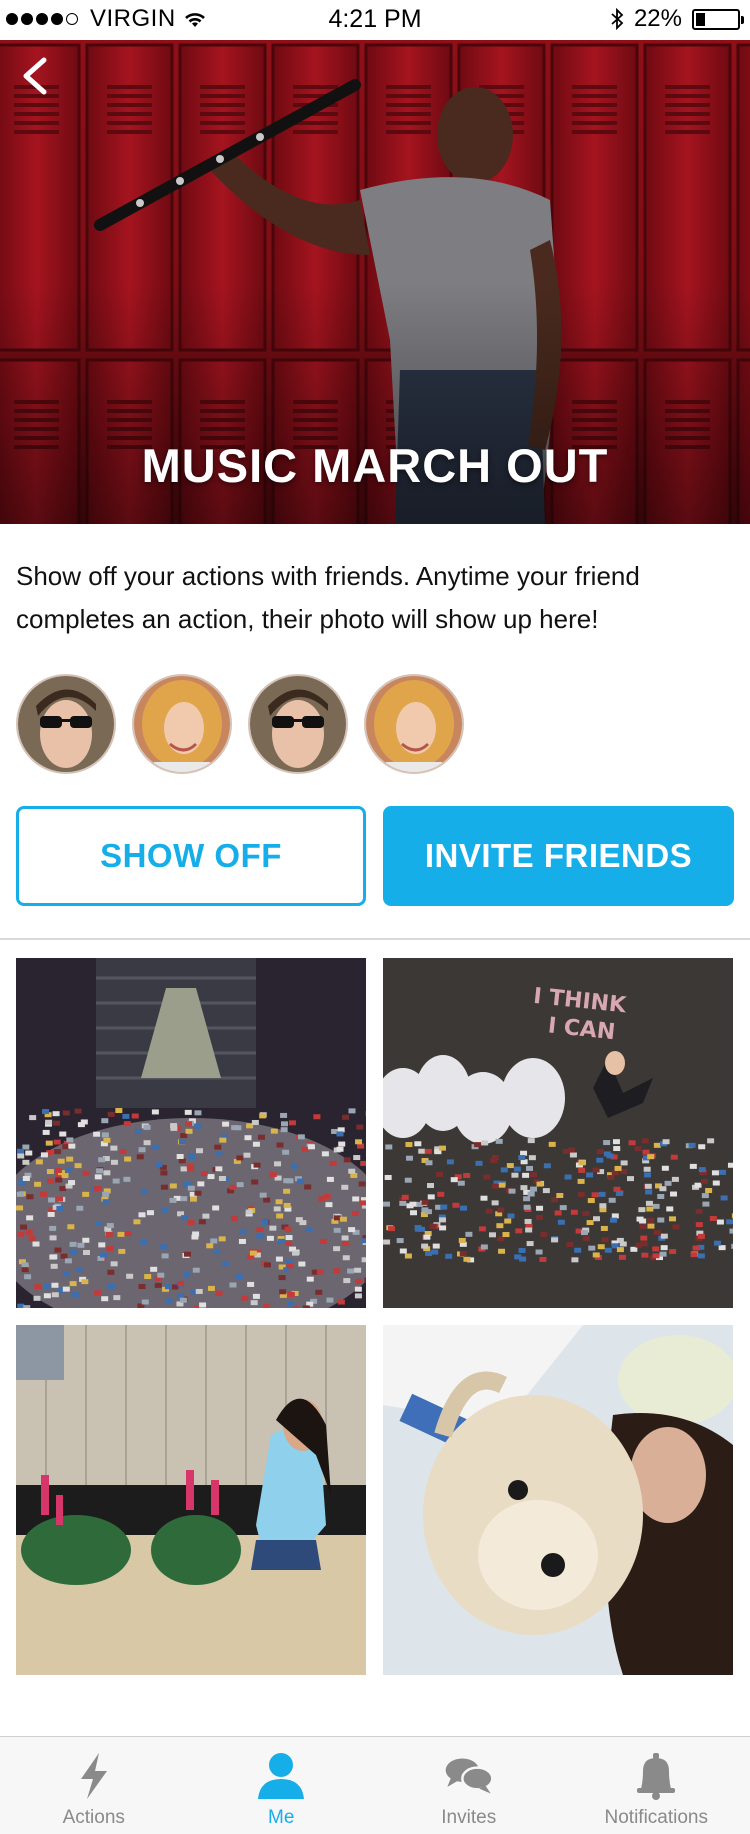 Image resolution: width=750 pixels, height=1834 pixels. Describe the element at coordinates (375, 939) in the screenshot. I see `divider` at that location.